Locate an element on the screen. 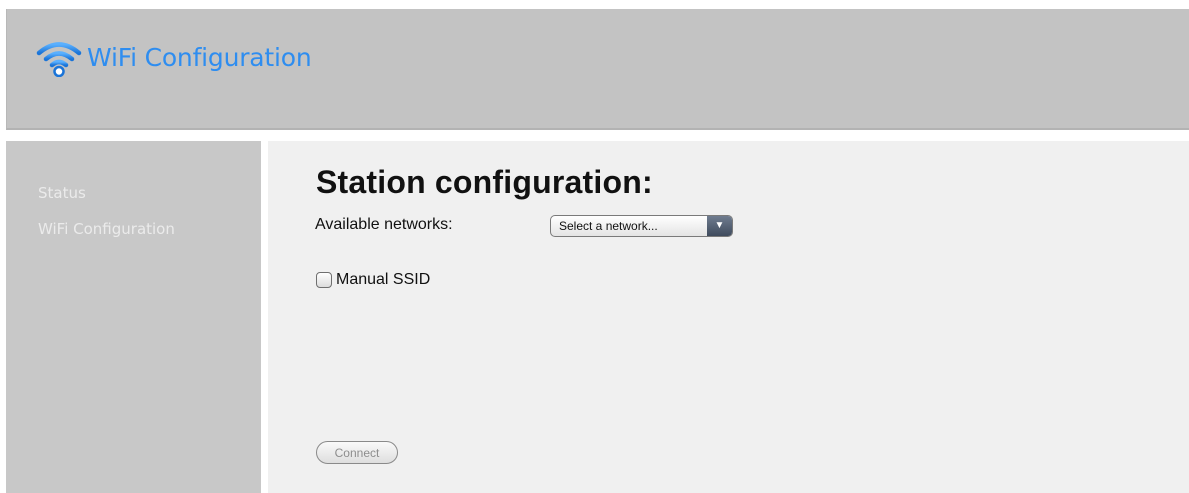 Image resolution: width=1189 pixels, height=493 pixels. network-select: Select a network... ▼ is located at coordinates (641, 226).